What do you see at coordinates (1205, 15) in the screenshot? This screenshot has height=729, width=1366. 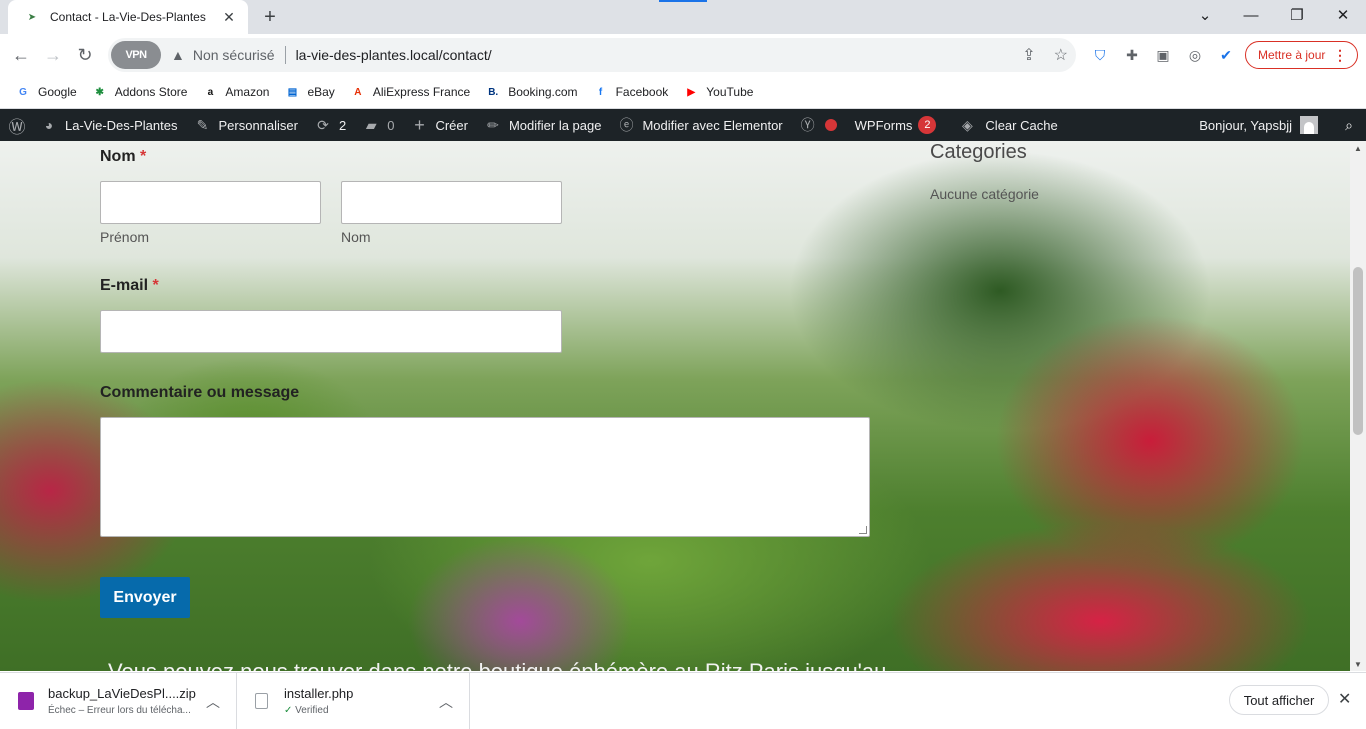 I see `chevron-down-icon: ⌄` at bounding box center [1205, 15].